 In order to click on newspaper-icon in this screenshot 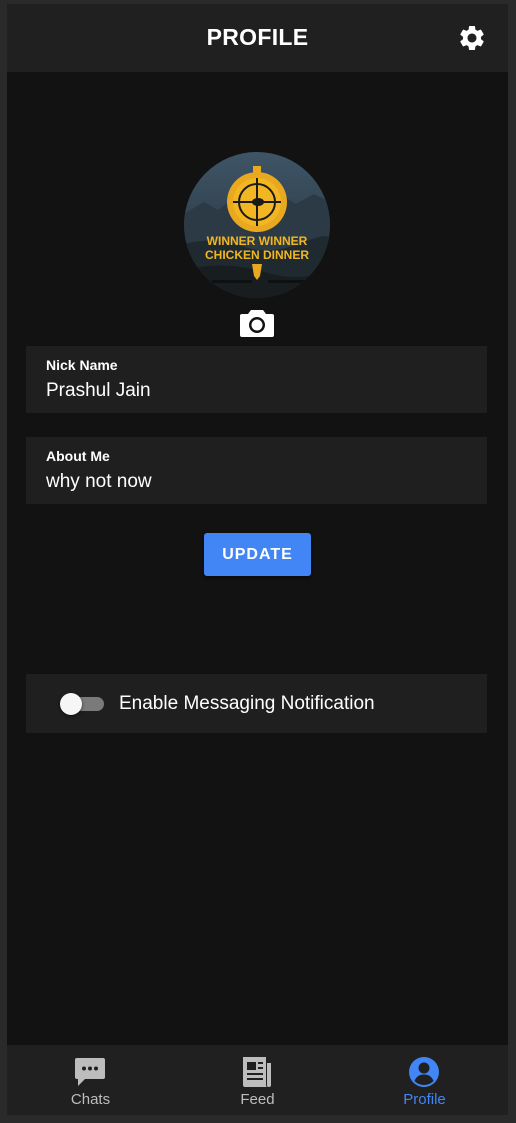, I will do `click(257, 1072)`.